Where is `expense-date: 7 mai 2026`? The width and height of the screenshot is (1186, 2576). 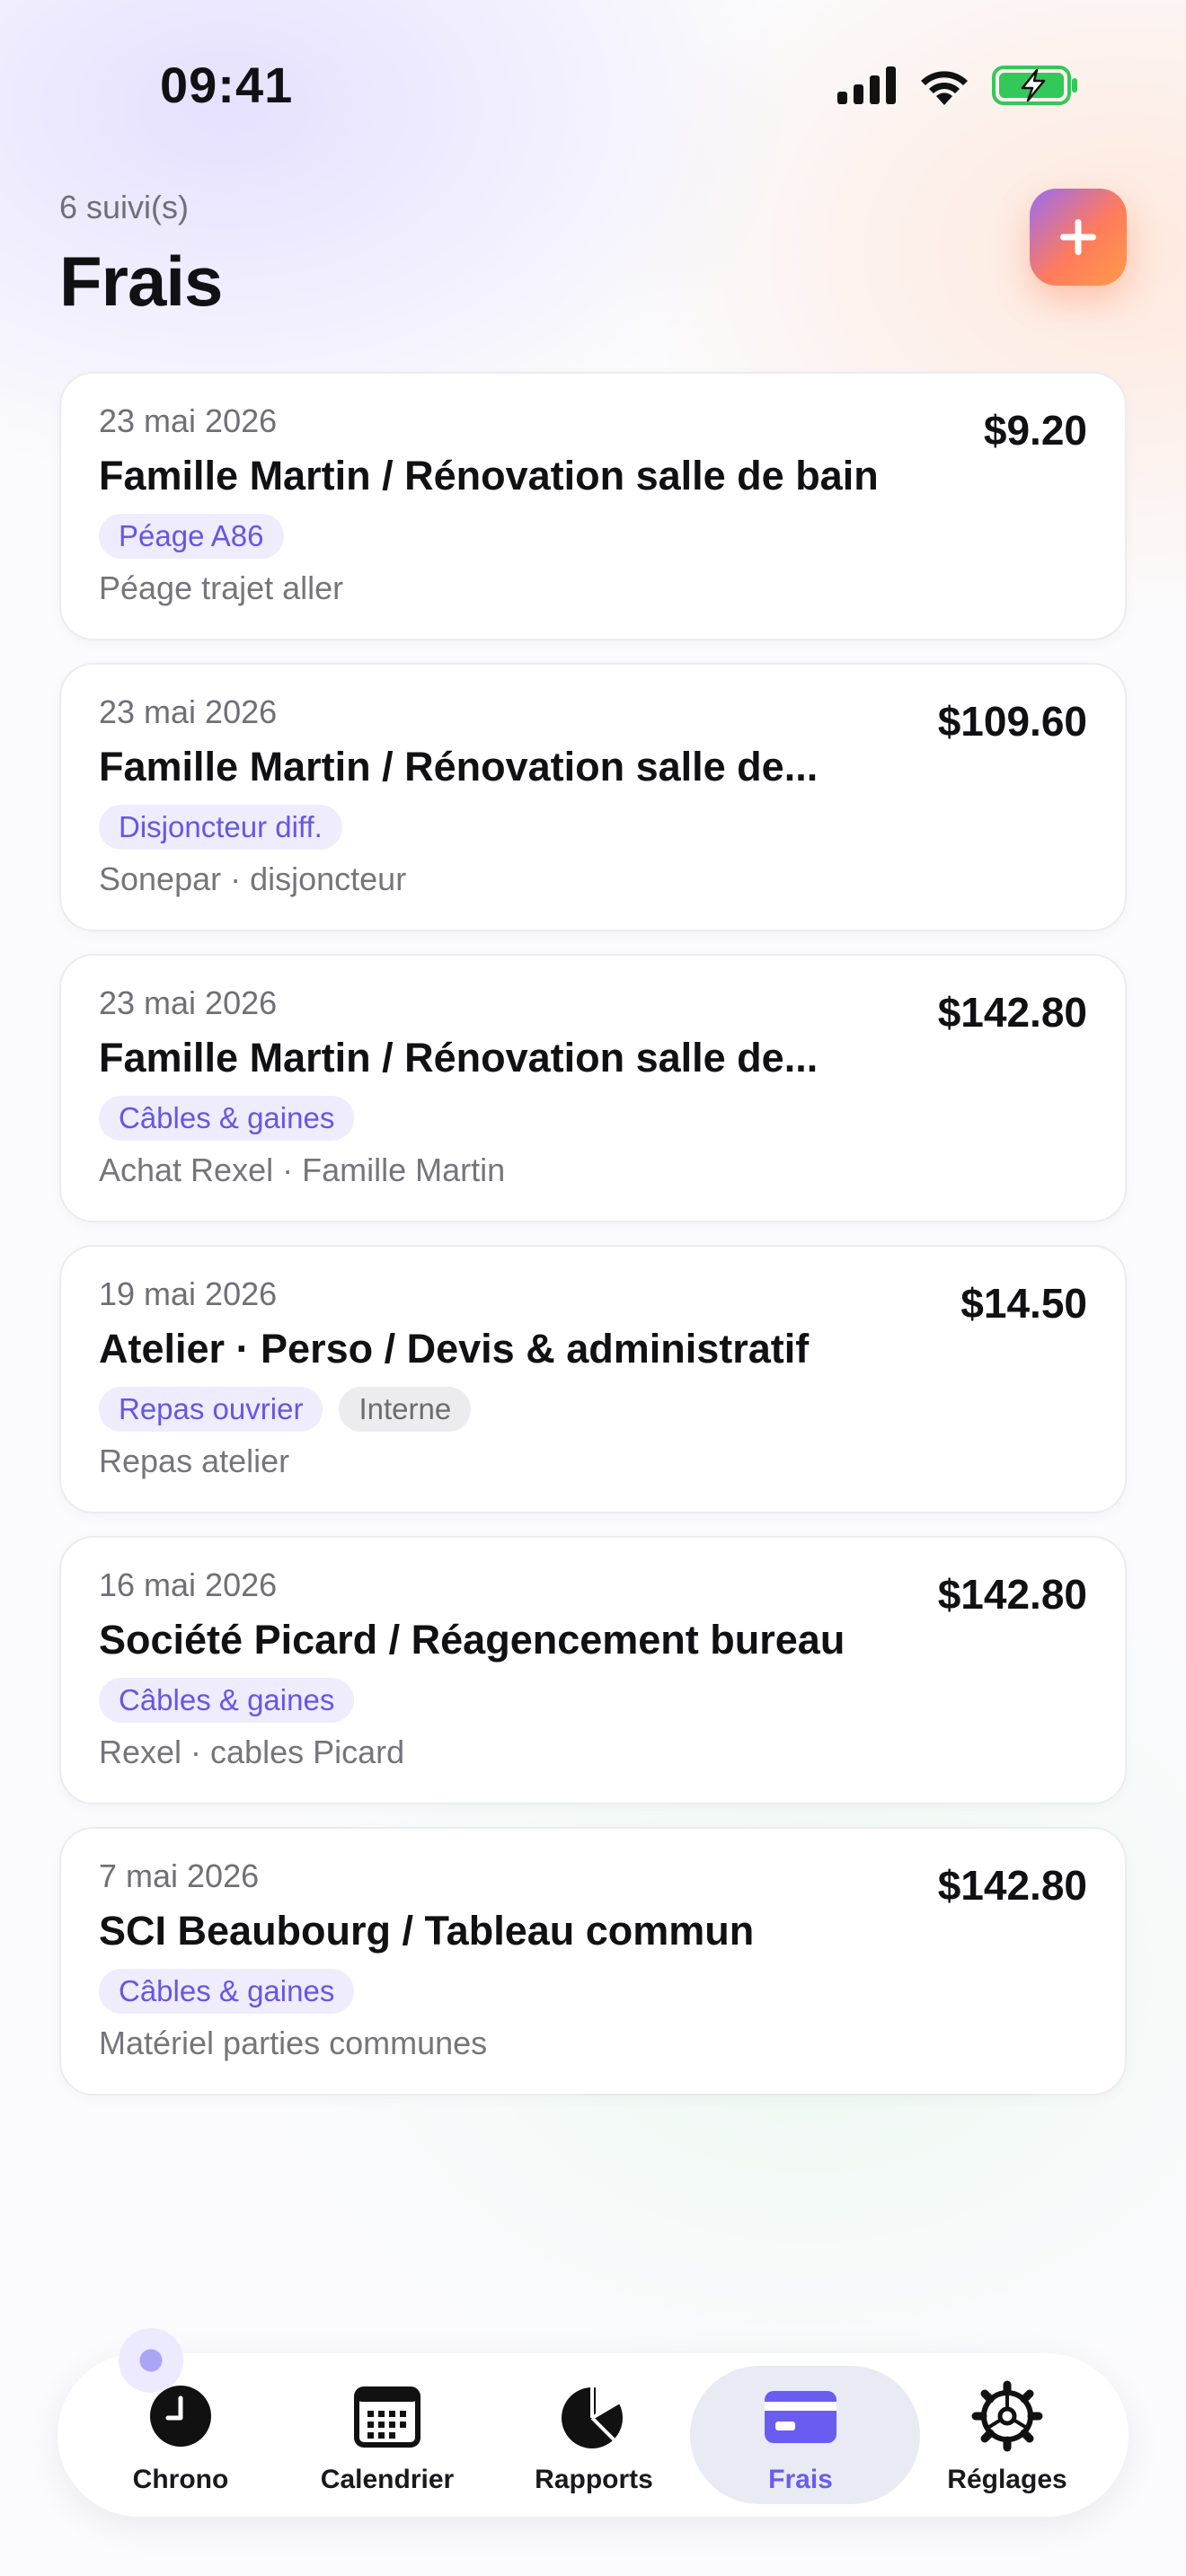
expense-date: 7 mai 2026 is located at coordinates (179, 1875).